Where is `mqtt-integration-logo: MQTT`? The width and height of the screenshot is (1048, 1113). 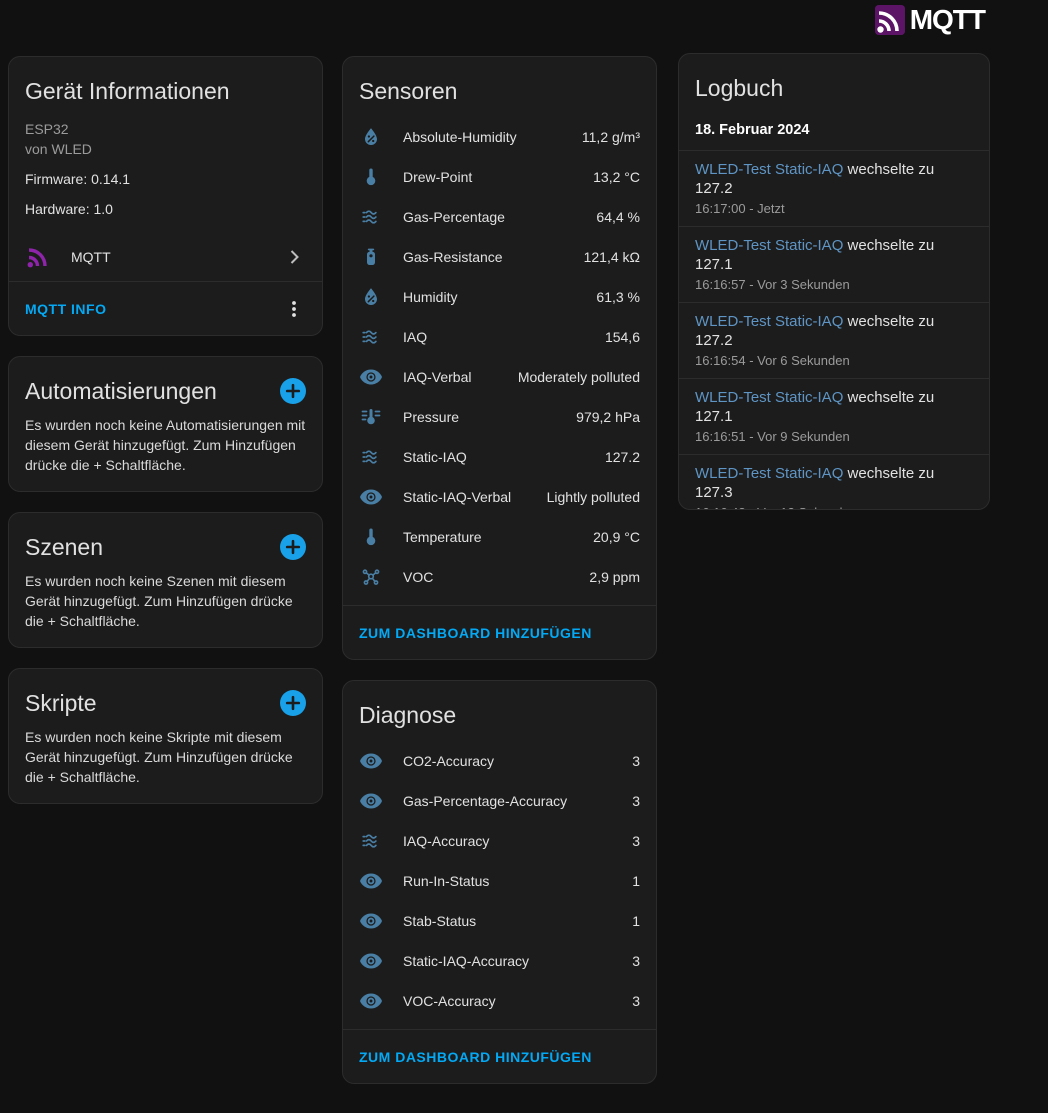 mqtt-integration-logo: MQTT is located at coordinates (930, 20).